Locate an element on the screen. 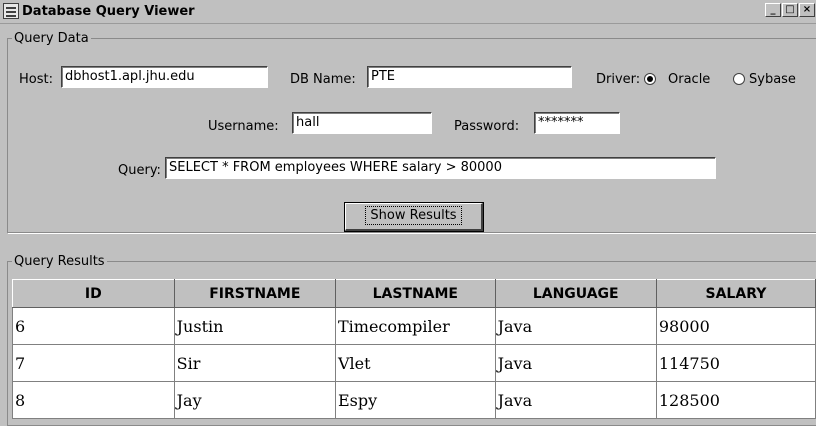  cell-lastname: Espy is located at coordinates (415, 400).